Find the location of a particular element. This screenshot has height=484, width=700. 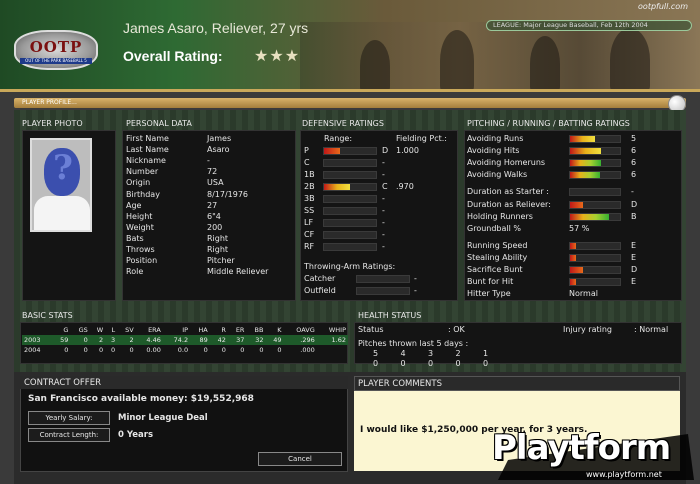

pitches-thrown-label: Pitches thrown last 5 days : is located at coordinates (413, 343).